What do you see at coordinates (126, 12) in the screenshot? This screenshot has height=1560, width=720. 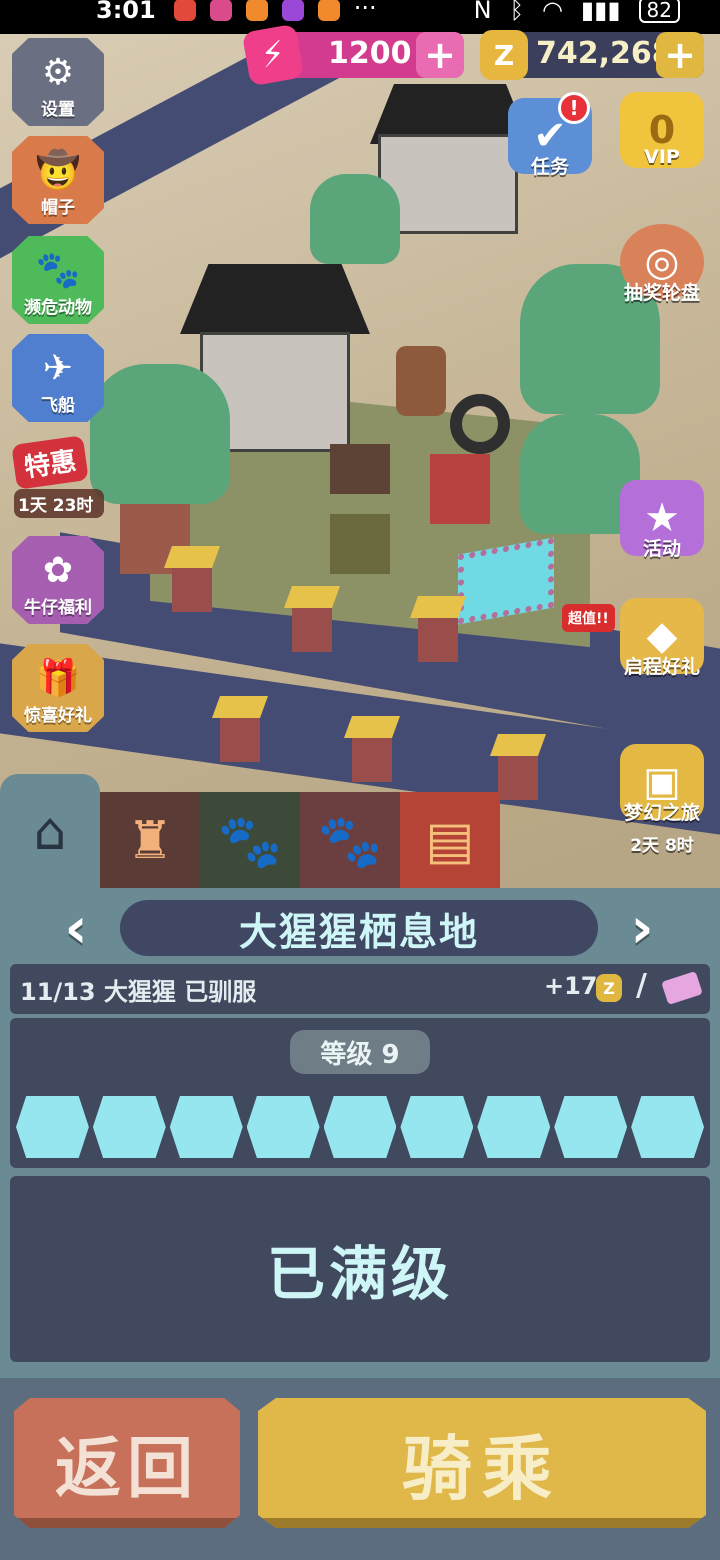 I see `status-time: 3:01` at bounding box center [126, 12].